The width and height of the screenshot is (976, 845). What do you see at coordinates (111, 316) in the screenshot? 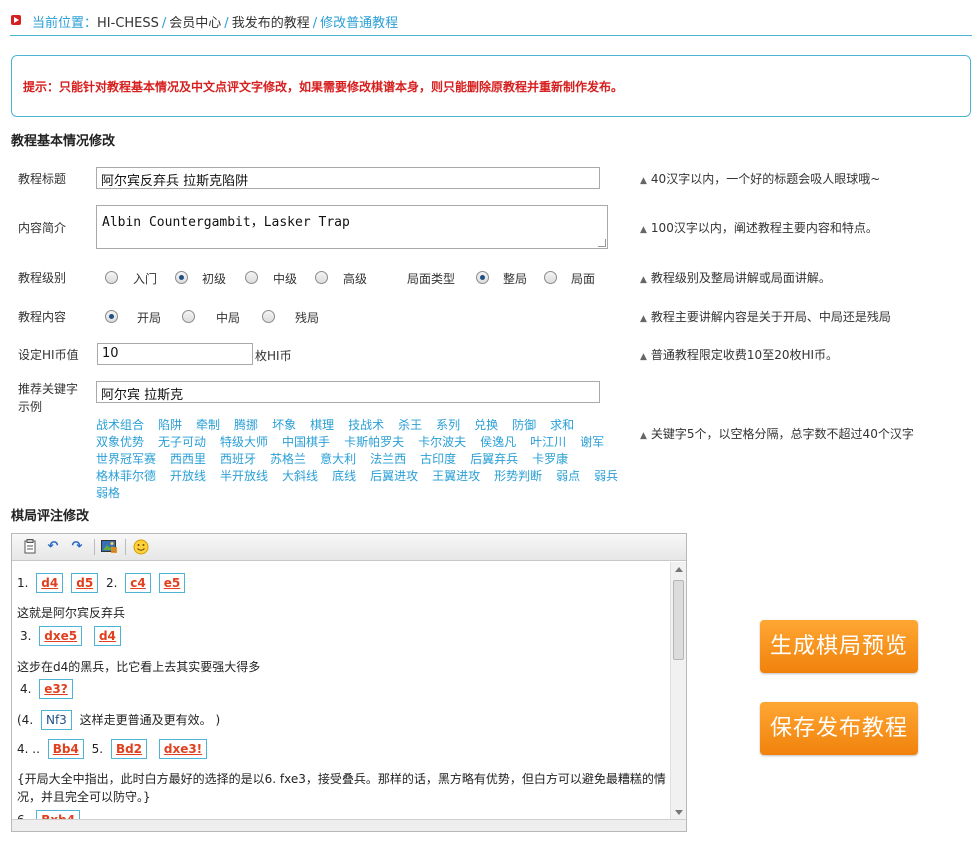
I see `content-radio-opening` at bounding box center [111, 316].